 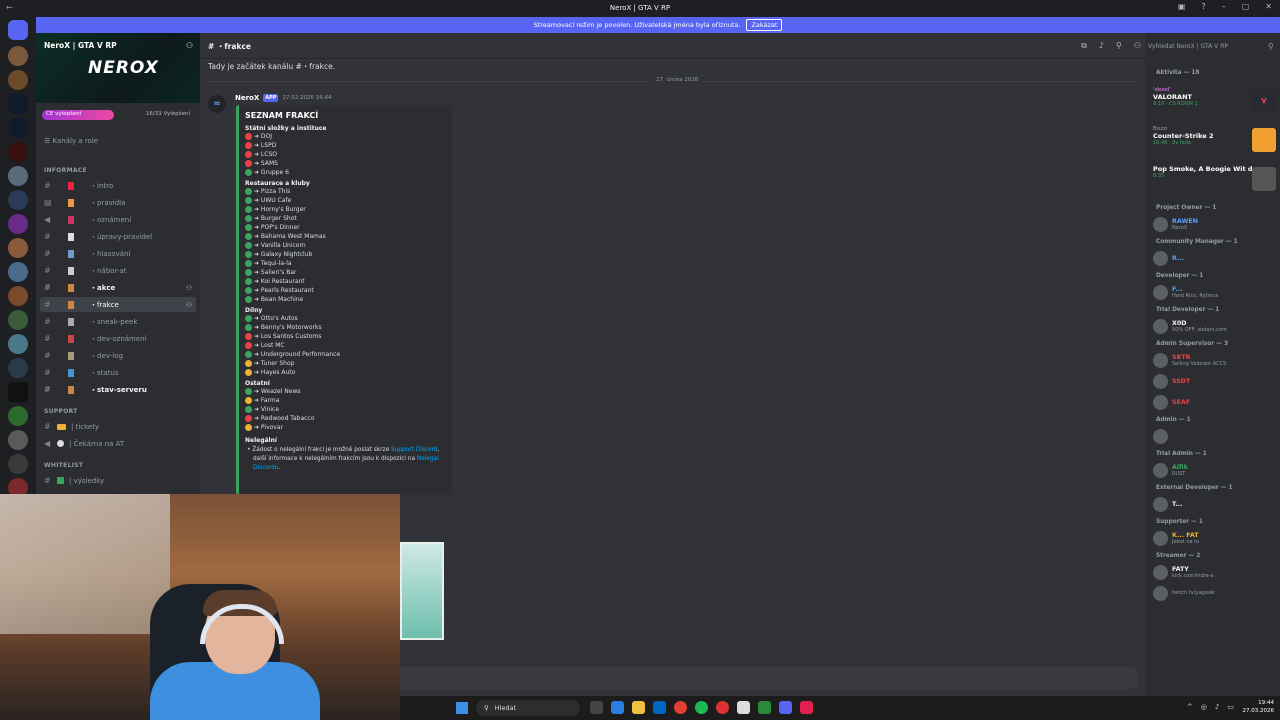 I want to click on channel-intro: # ・intro, so click(x=118, y=185).